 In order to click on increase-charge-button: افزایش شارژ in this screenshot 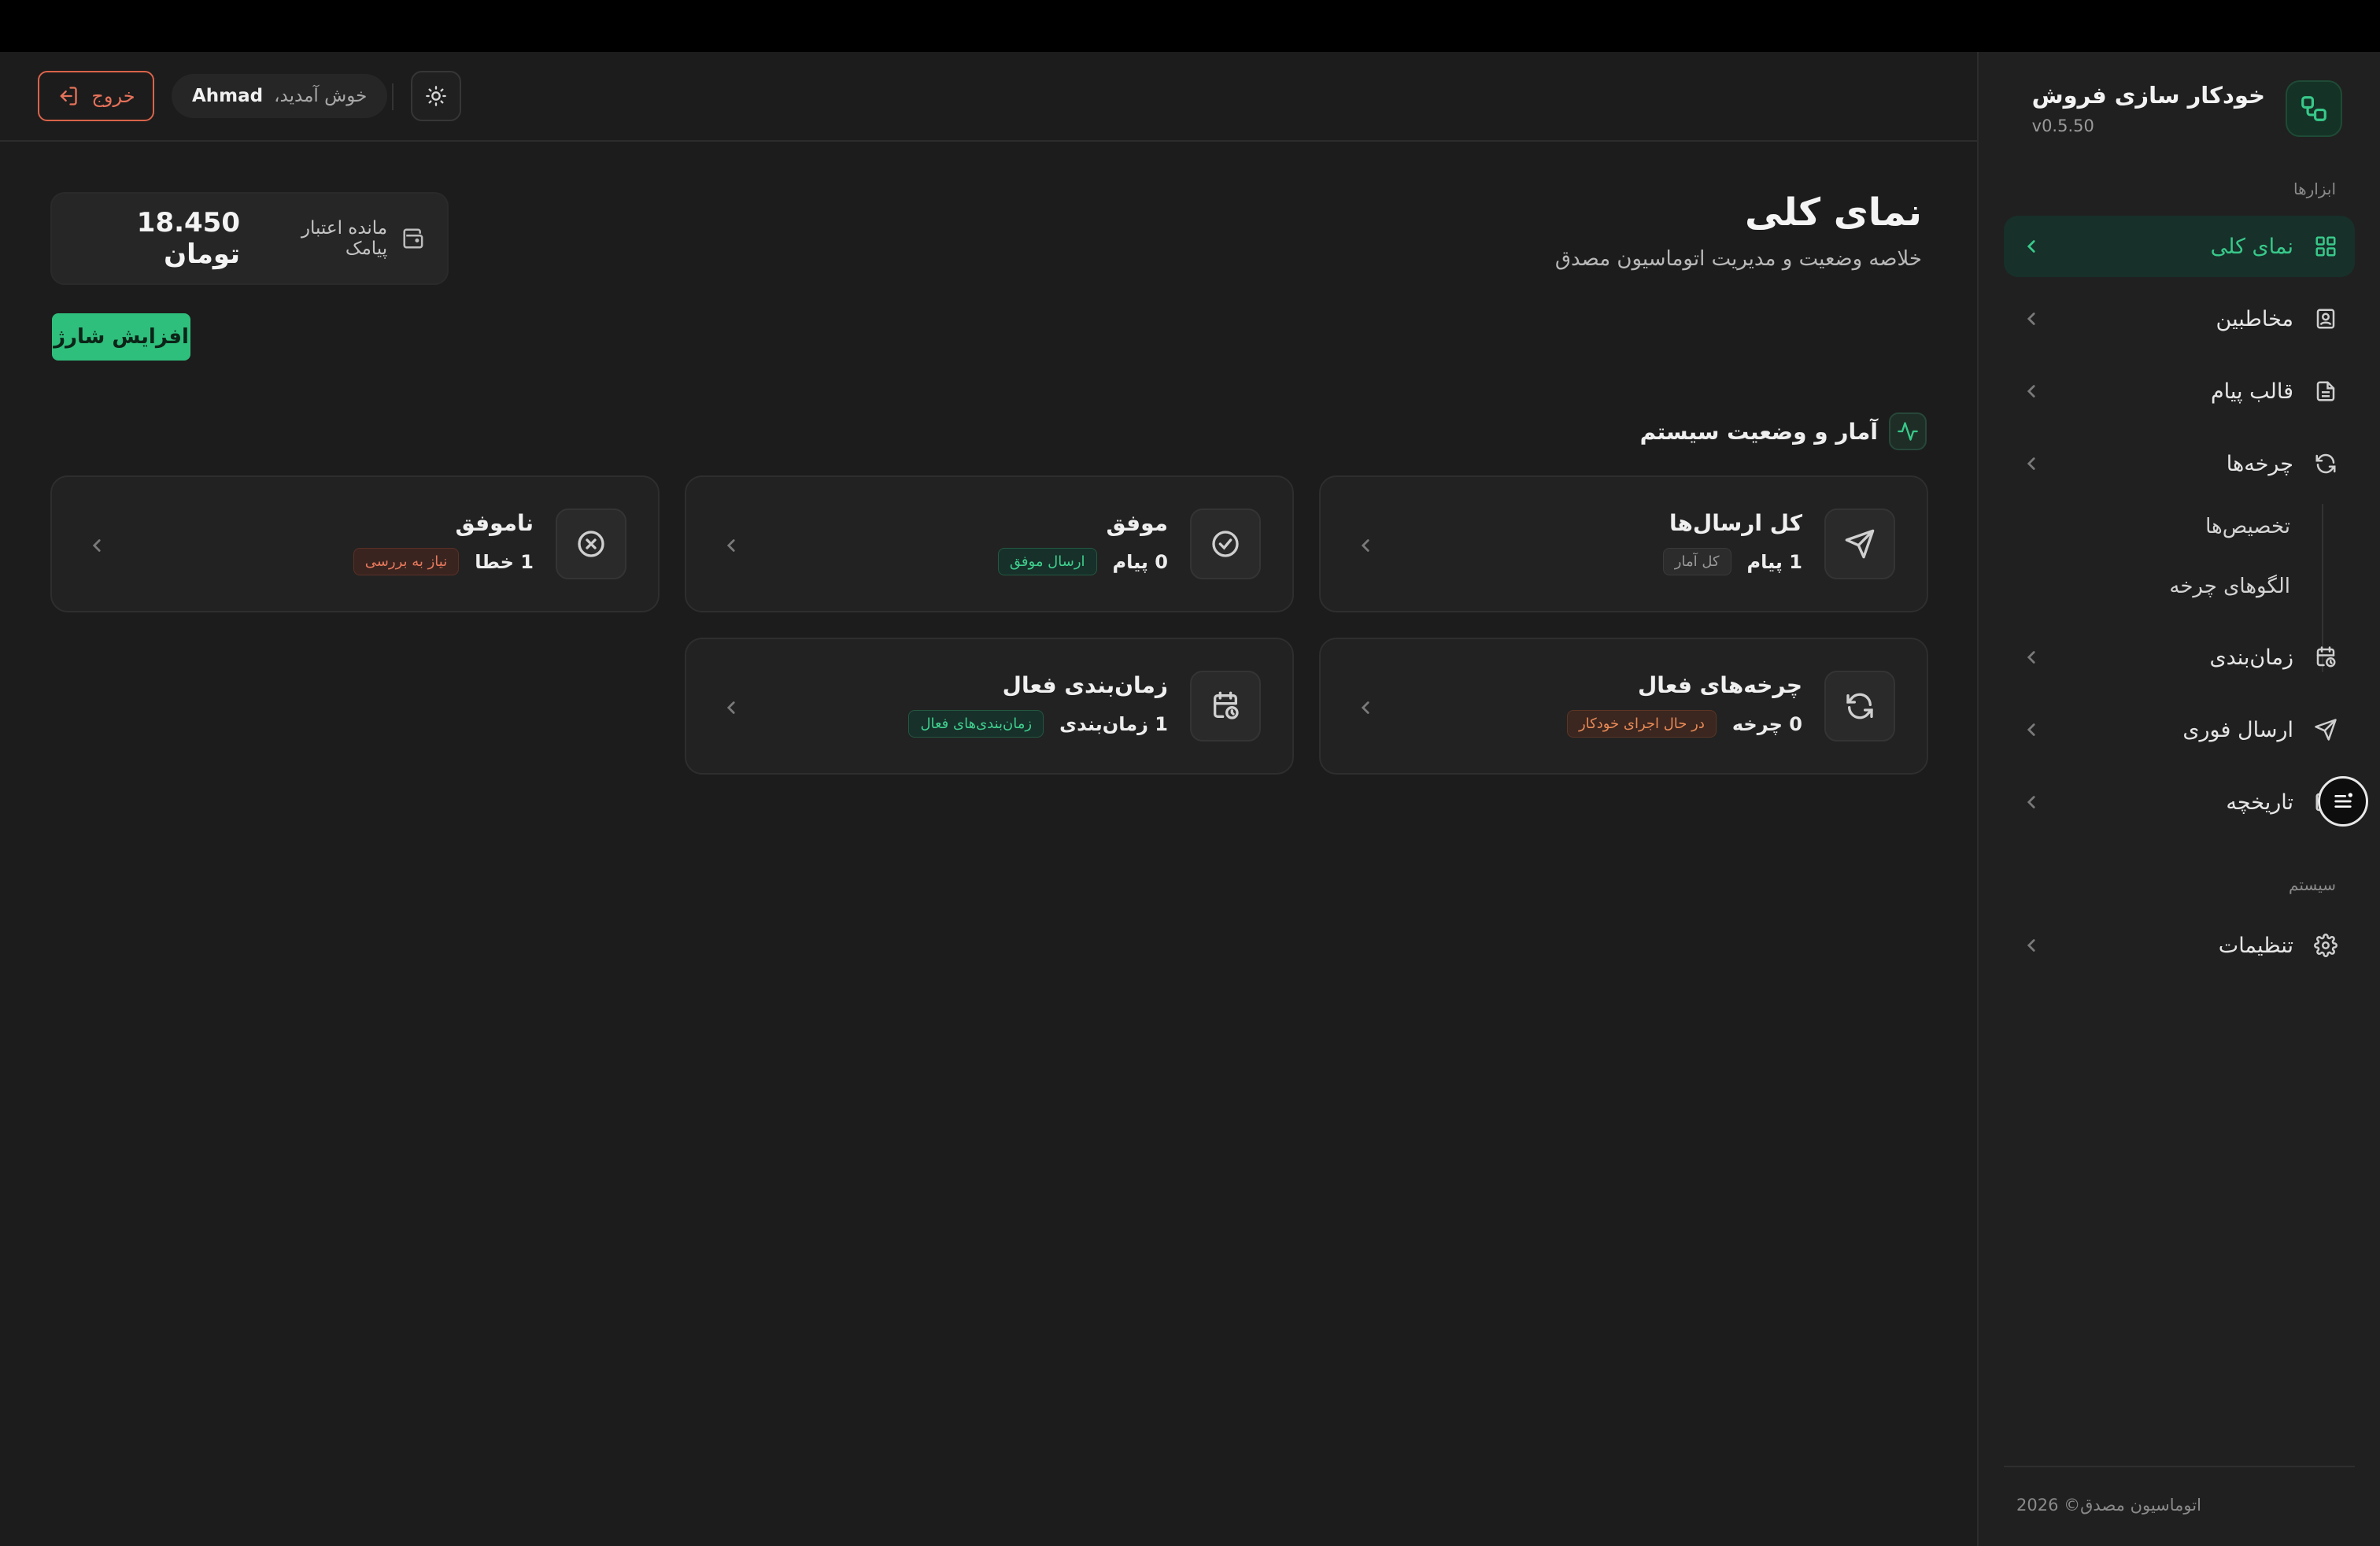, I will do `click(121, 337)`.